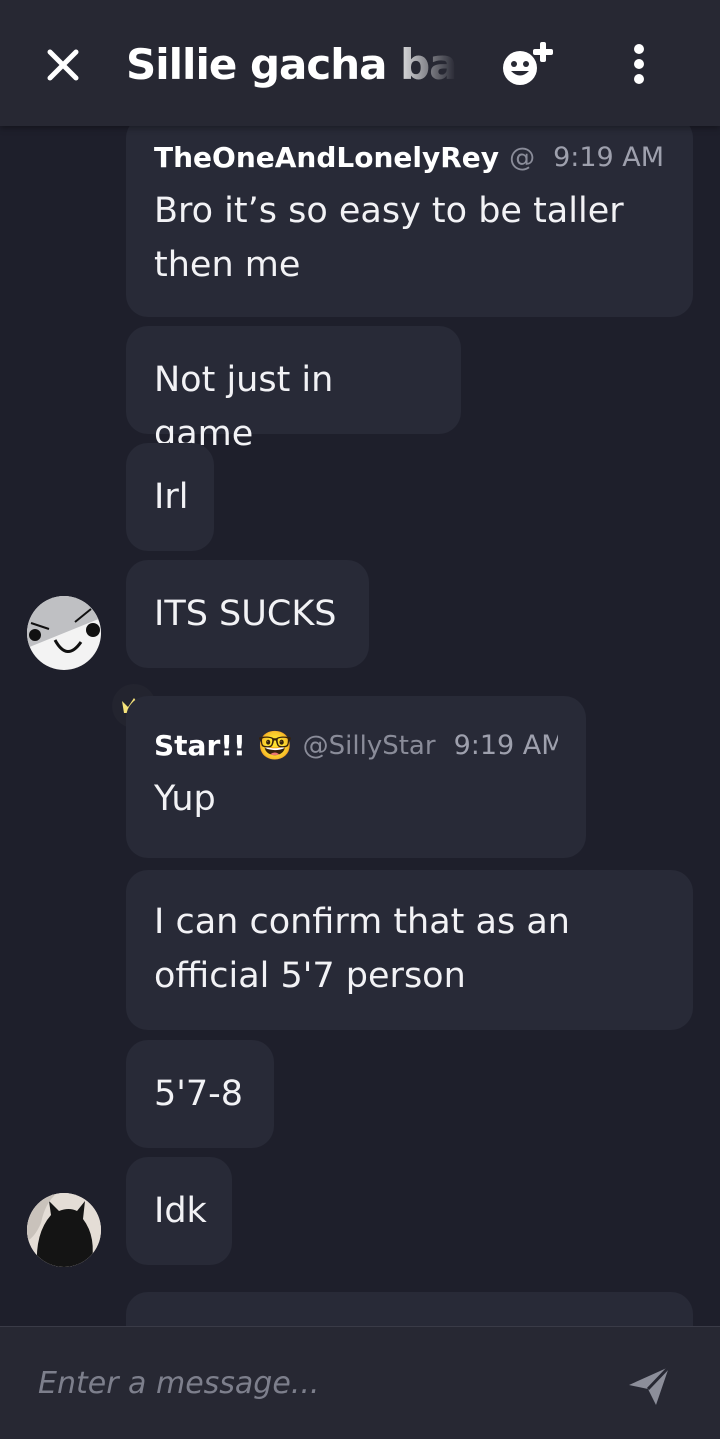 This screenshot has height=1439, width=720. Describe the element at coordinates (318, 1383) in the screenshot. I see `message-input` at that location.